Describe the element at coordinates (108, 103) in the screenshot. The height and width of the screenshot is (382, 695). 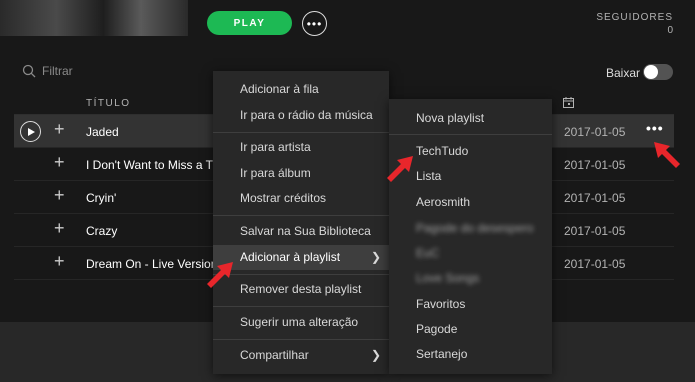
I see `column-header-title: TÍTULO` at that location.